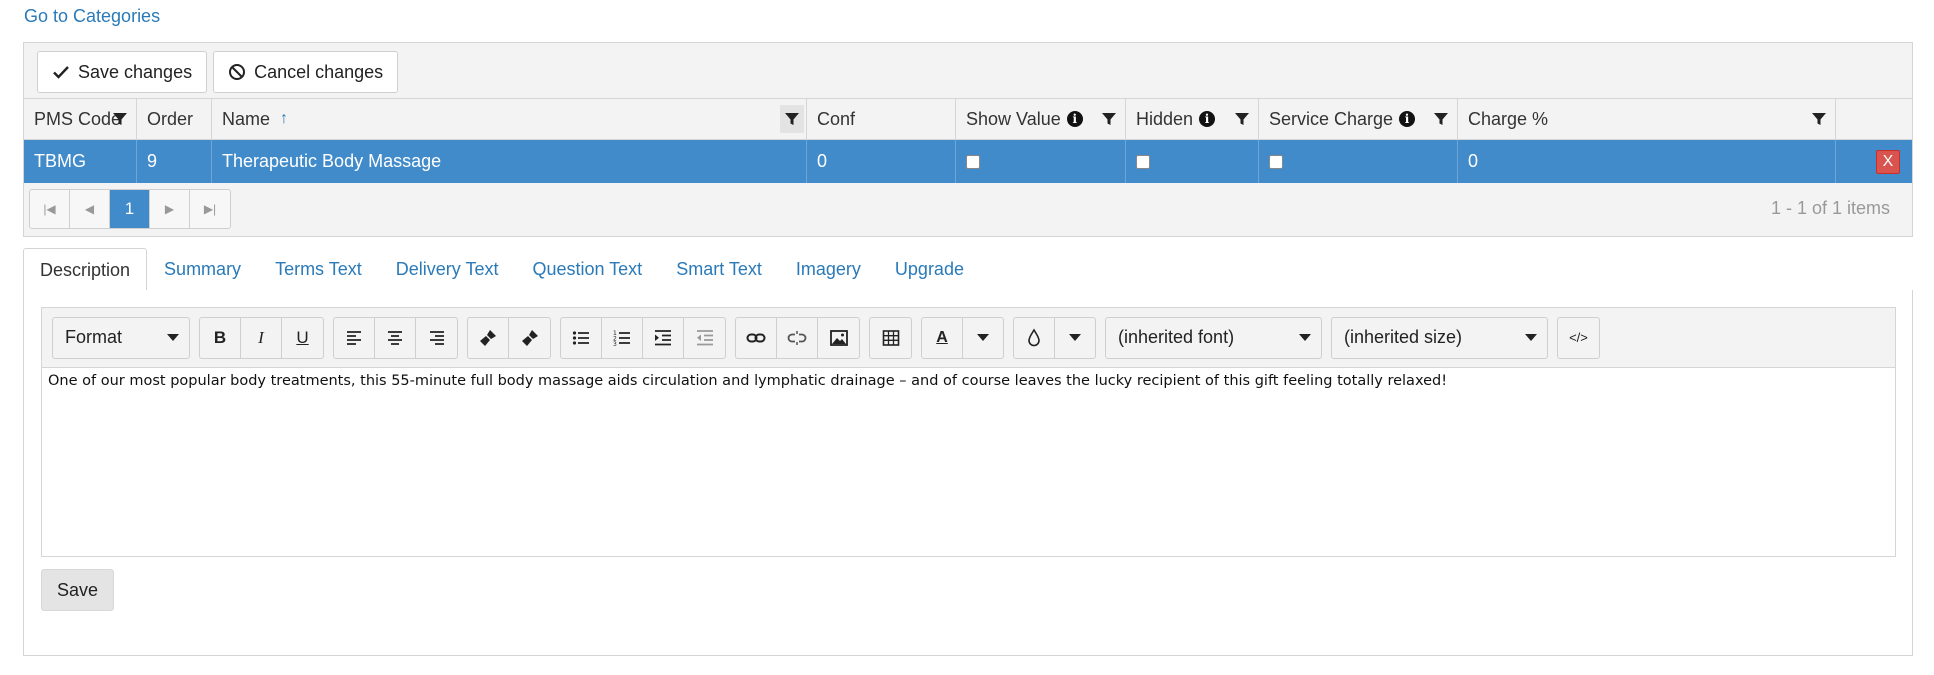 The image size is (1934, 675). I want to click on italic-button: I, so click(261, 337).